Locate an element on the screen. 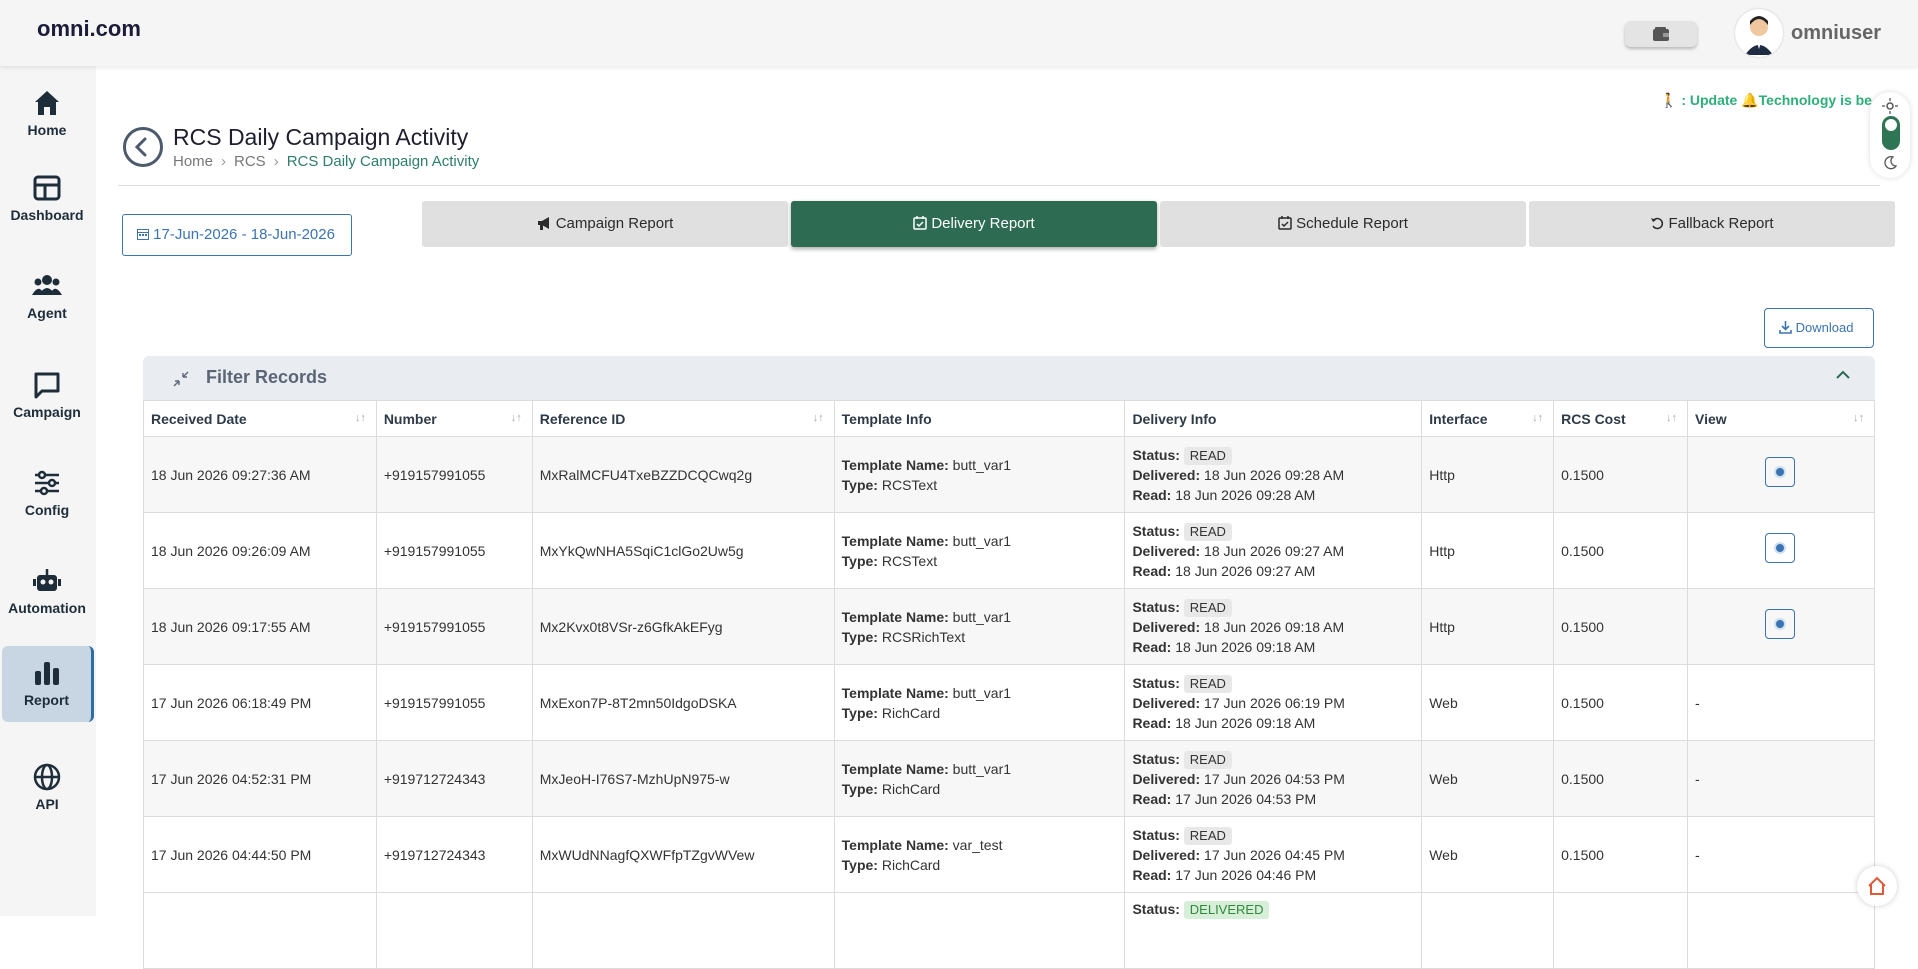  received-date-cell: 17 Jun 2026 06:18:49 PM is located at coordinates (260, 702).